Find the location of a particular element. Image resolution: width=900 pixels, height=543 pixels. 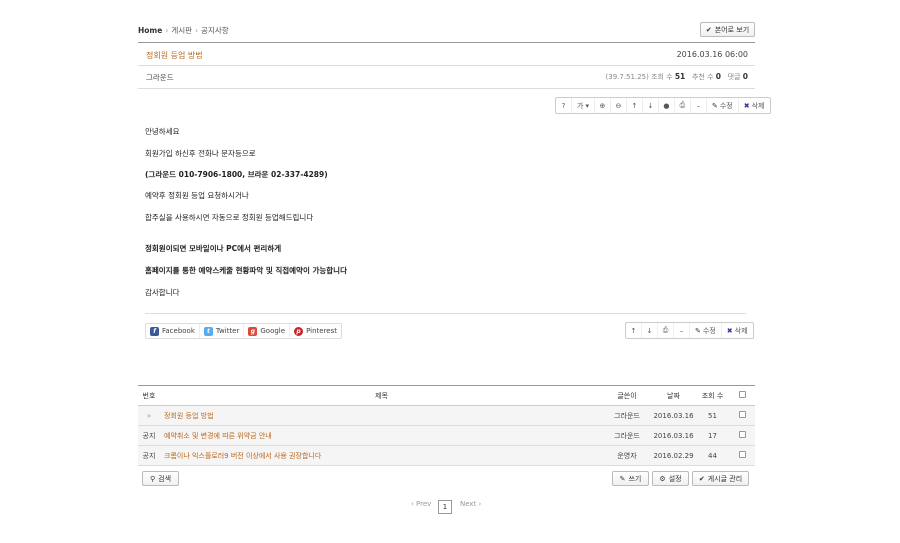

comment-icon: ● is located at coordinates (667, 105).